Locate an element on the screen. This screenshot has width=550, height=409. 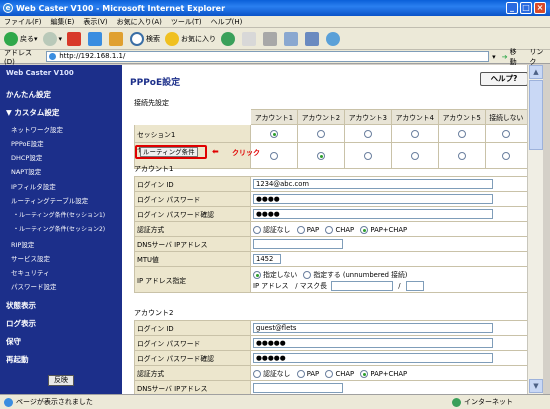
account2-auth-label: 認証方式 is located at coordinates (192, 373).